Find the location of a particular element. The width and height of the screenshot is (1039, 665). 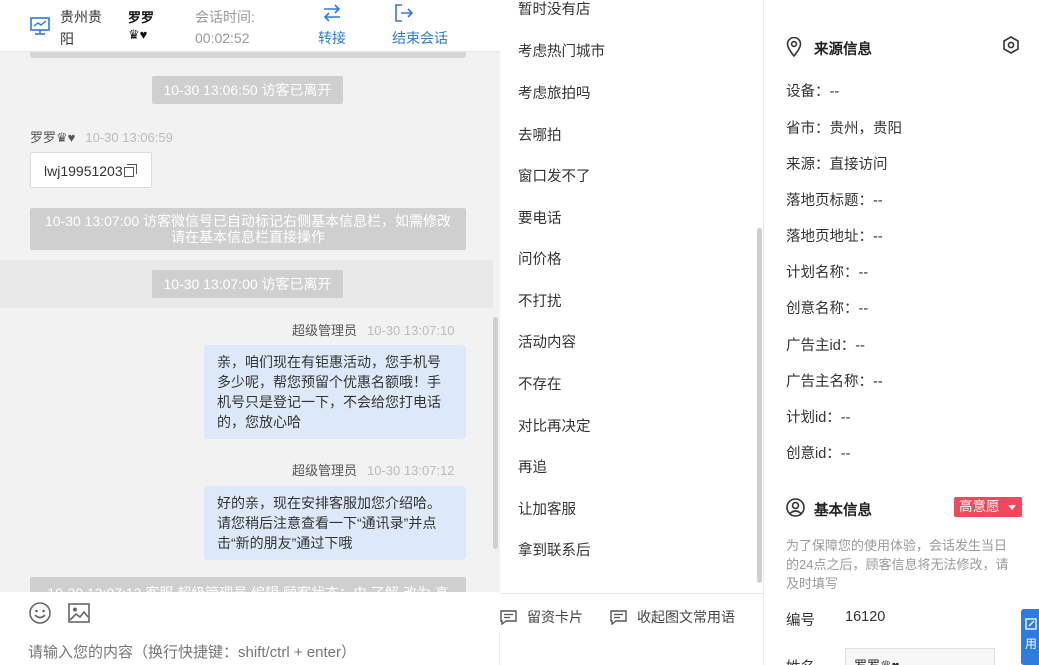

system-message: 10-30 13:06:50 访客已离开 is located at coordinates (247, 90).